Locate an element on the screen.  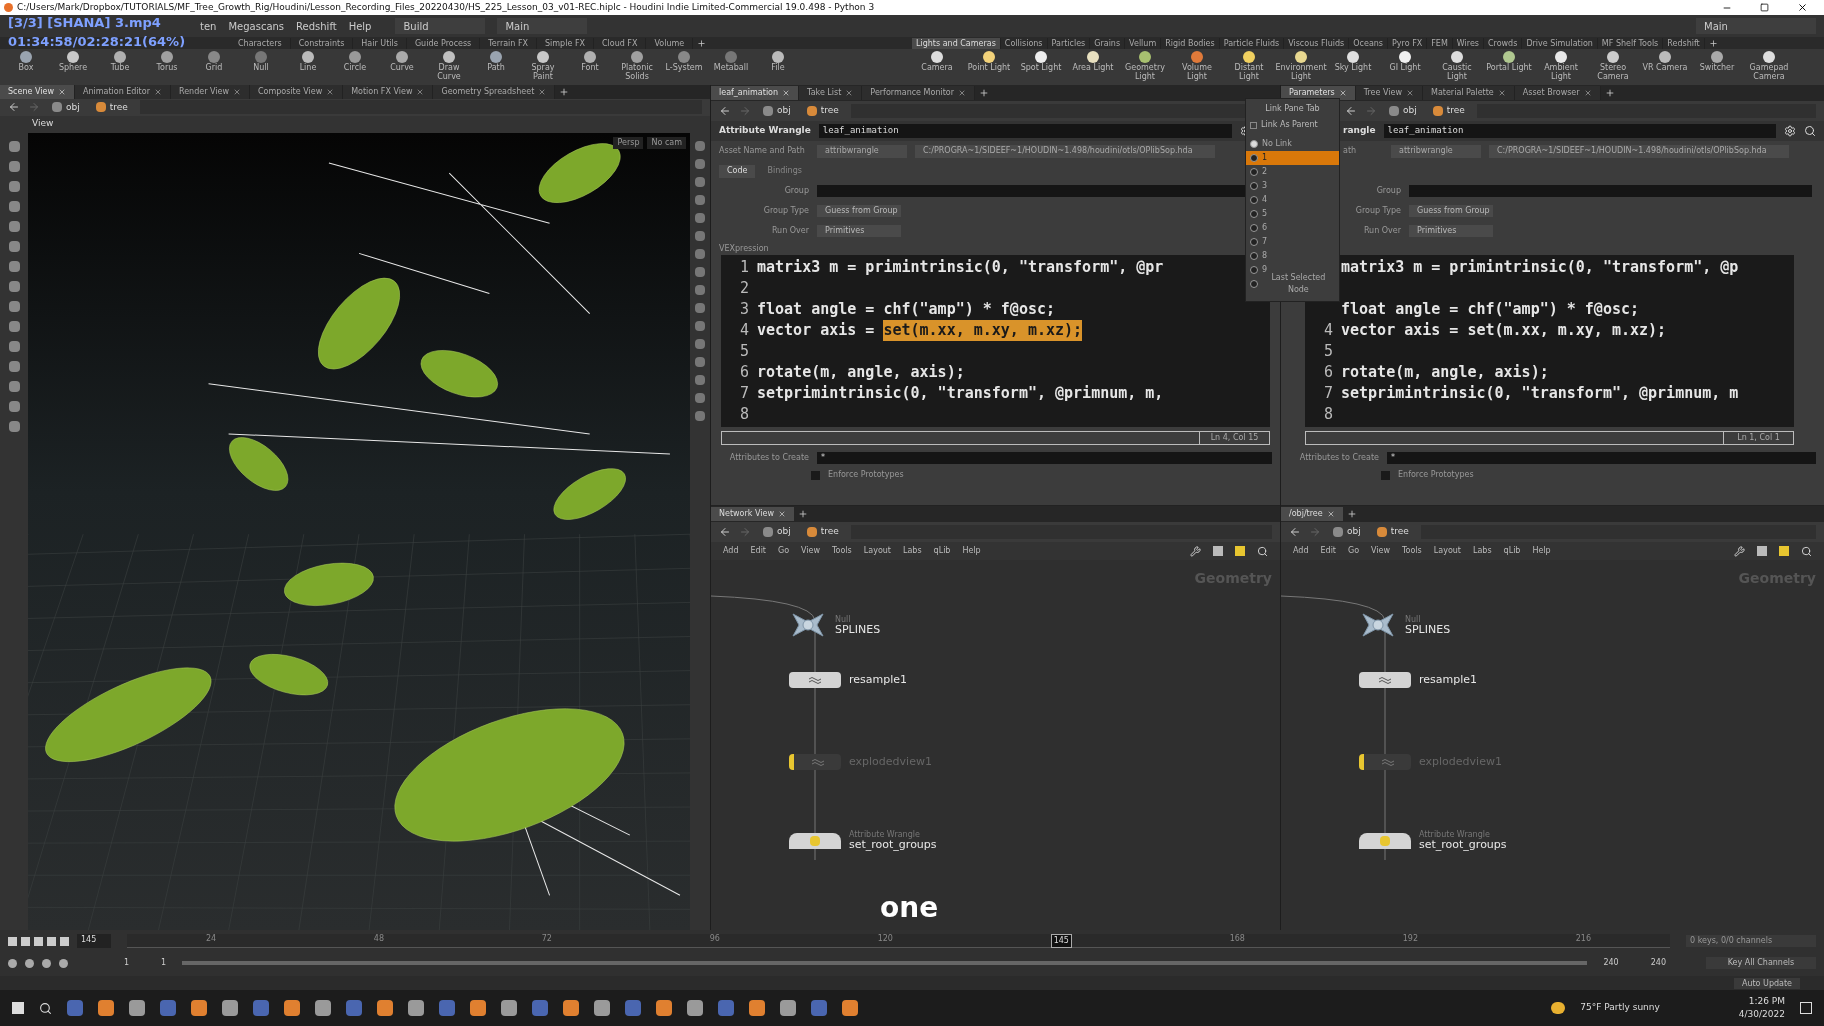
shelf-tab: Crowds is located at coordinates (1503, 43).